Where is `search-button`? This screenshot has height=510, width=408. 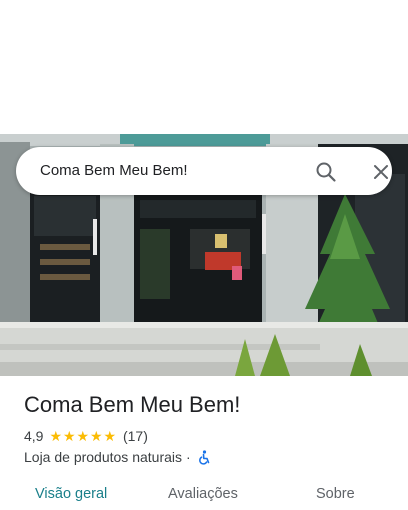
search-button is located at coordinates (326, 172).